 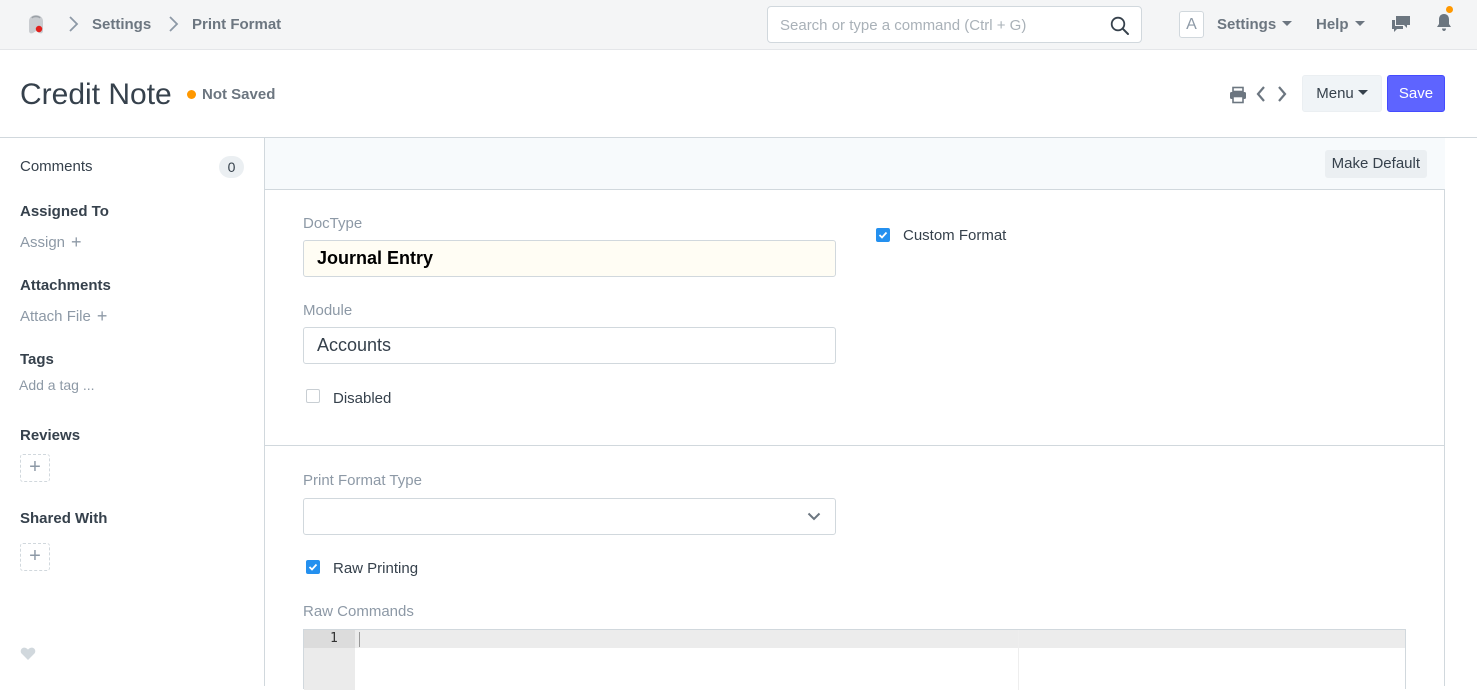 What do you see at coordinates (1261, 94) in the screenshot?
I see `previous-doc-icon` at bounding box center [1261, 94].